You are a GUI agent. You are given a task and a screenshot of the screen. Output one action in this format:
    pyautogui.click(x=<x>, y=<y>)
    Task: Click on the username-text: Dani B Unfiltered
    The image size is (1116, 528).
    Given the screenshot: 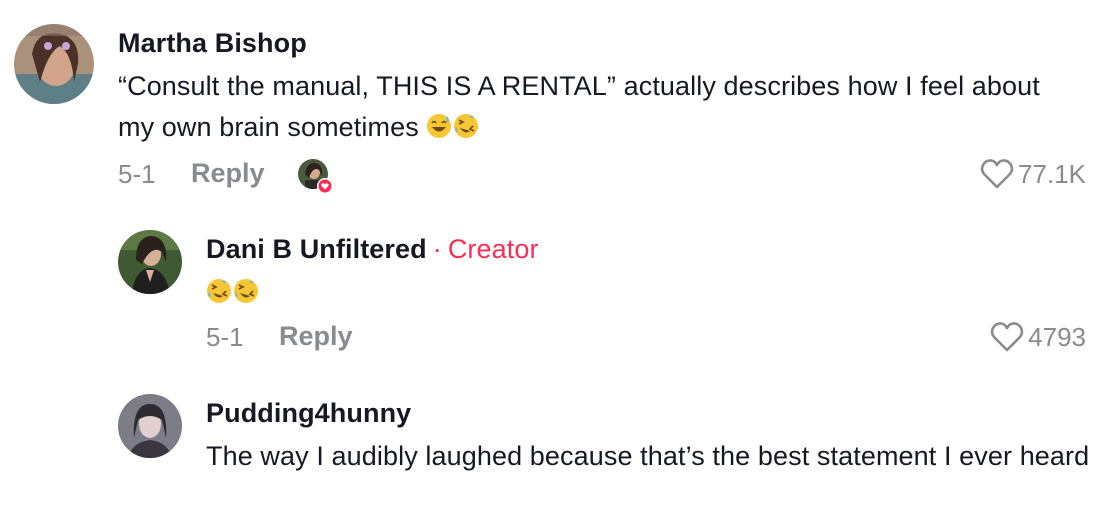 What is the action you would take?
    pyautogui.click(x=316, y=249)
    